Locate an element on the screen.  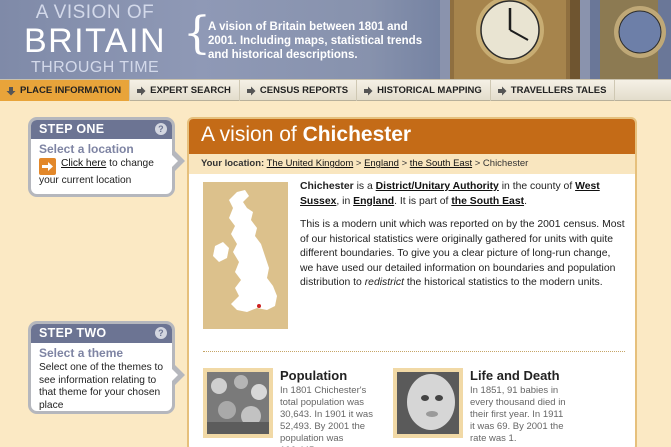
life-and-death-thumbnail is located at coordinates (428, 403).